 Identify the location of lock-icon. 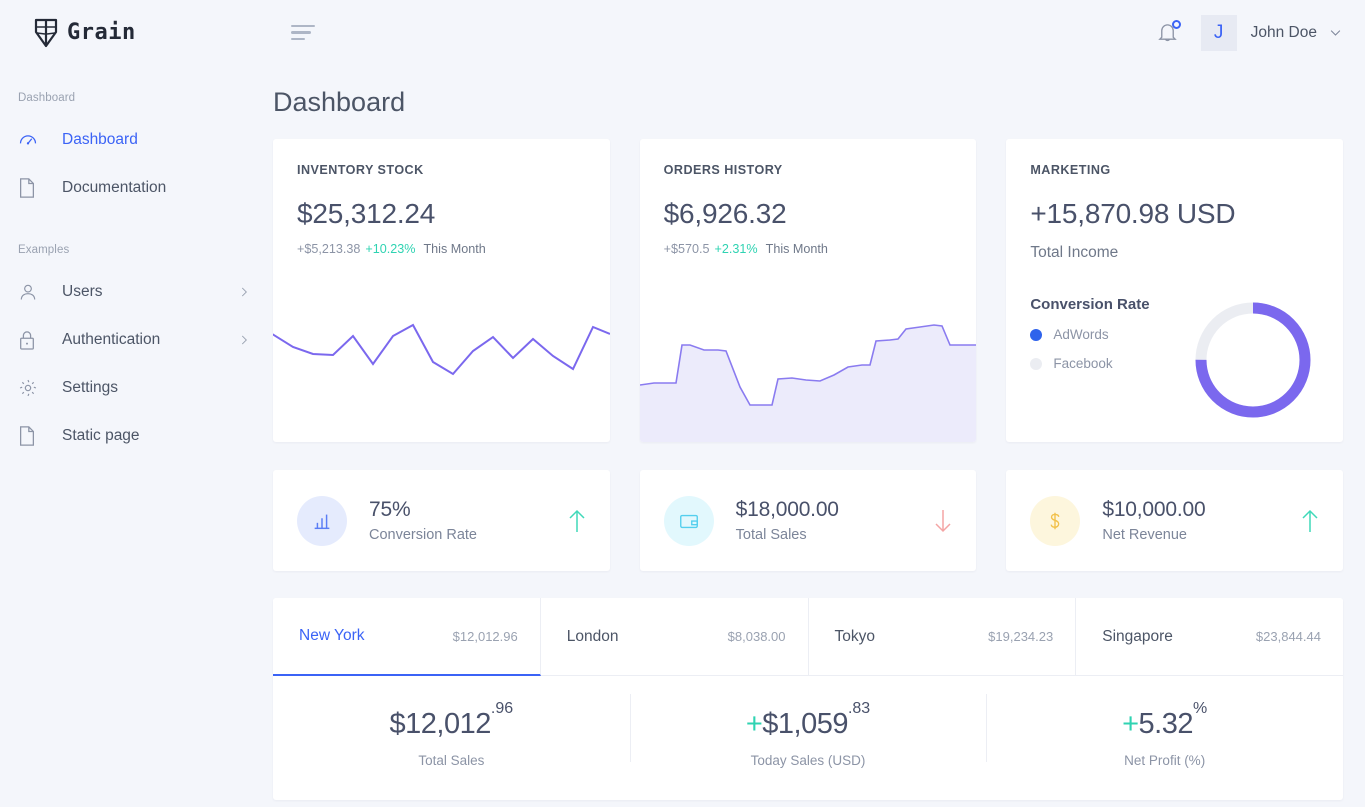
(31, 340).